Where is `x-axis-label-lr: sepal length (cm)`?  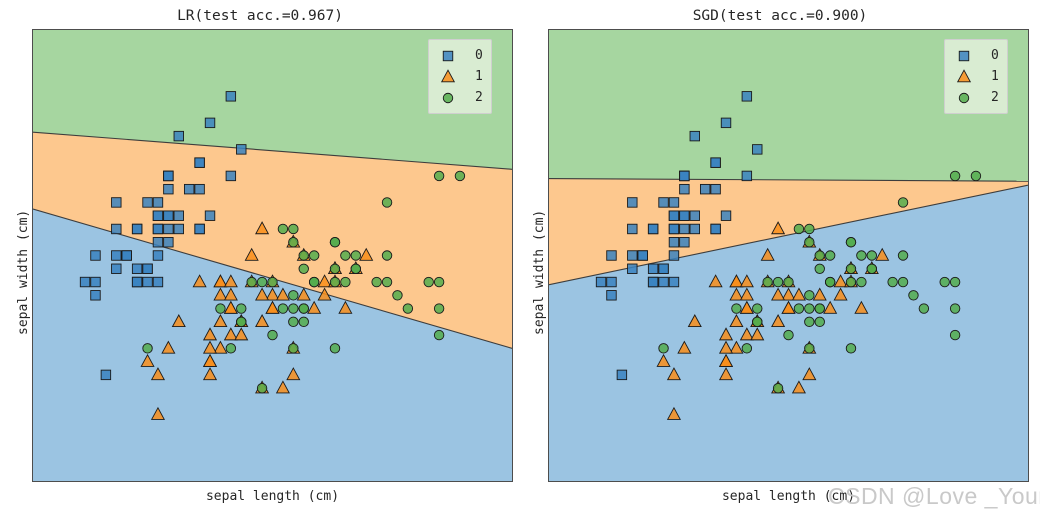
x-axis-label-lr: sepal length (cm) is located at coordinates (272, 496).